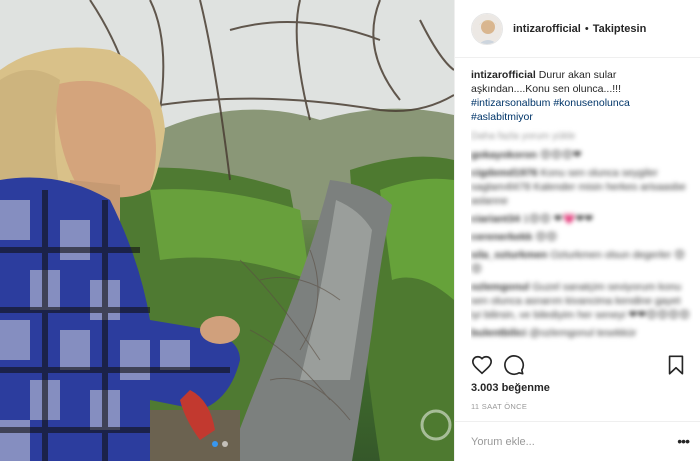 The image size is (700, 461). What do you see at coordinates (499, 406) in the screenshot?
I see `post-timestamp: 11 SAAT ÖNCE` at bounding box center [499, 406].